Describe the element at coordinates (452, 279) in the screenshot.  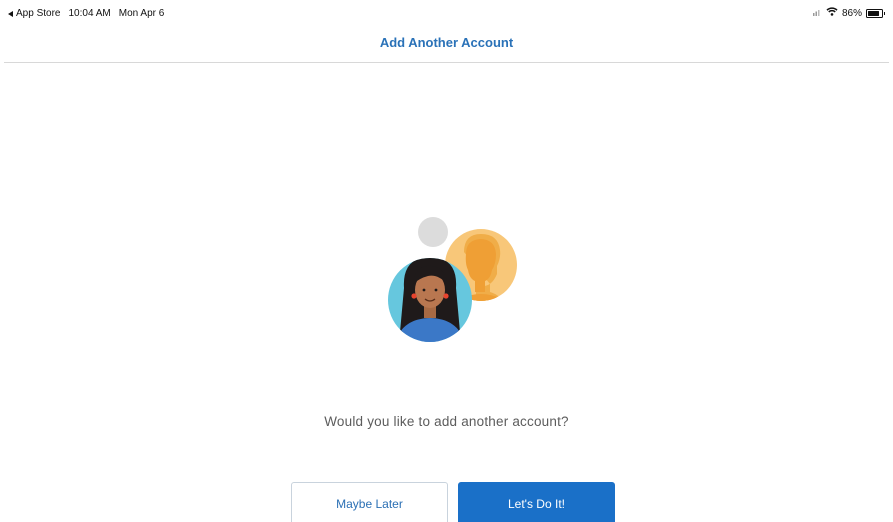
I see `add-account-people-illustration` at that location.